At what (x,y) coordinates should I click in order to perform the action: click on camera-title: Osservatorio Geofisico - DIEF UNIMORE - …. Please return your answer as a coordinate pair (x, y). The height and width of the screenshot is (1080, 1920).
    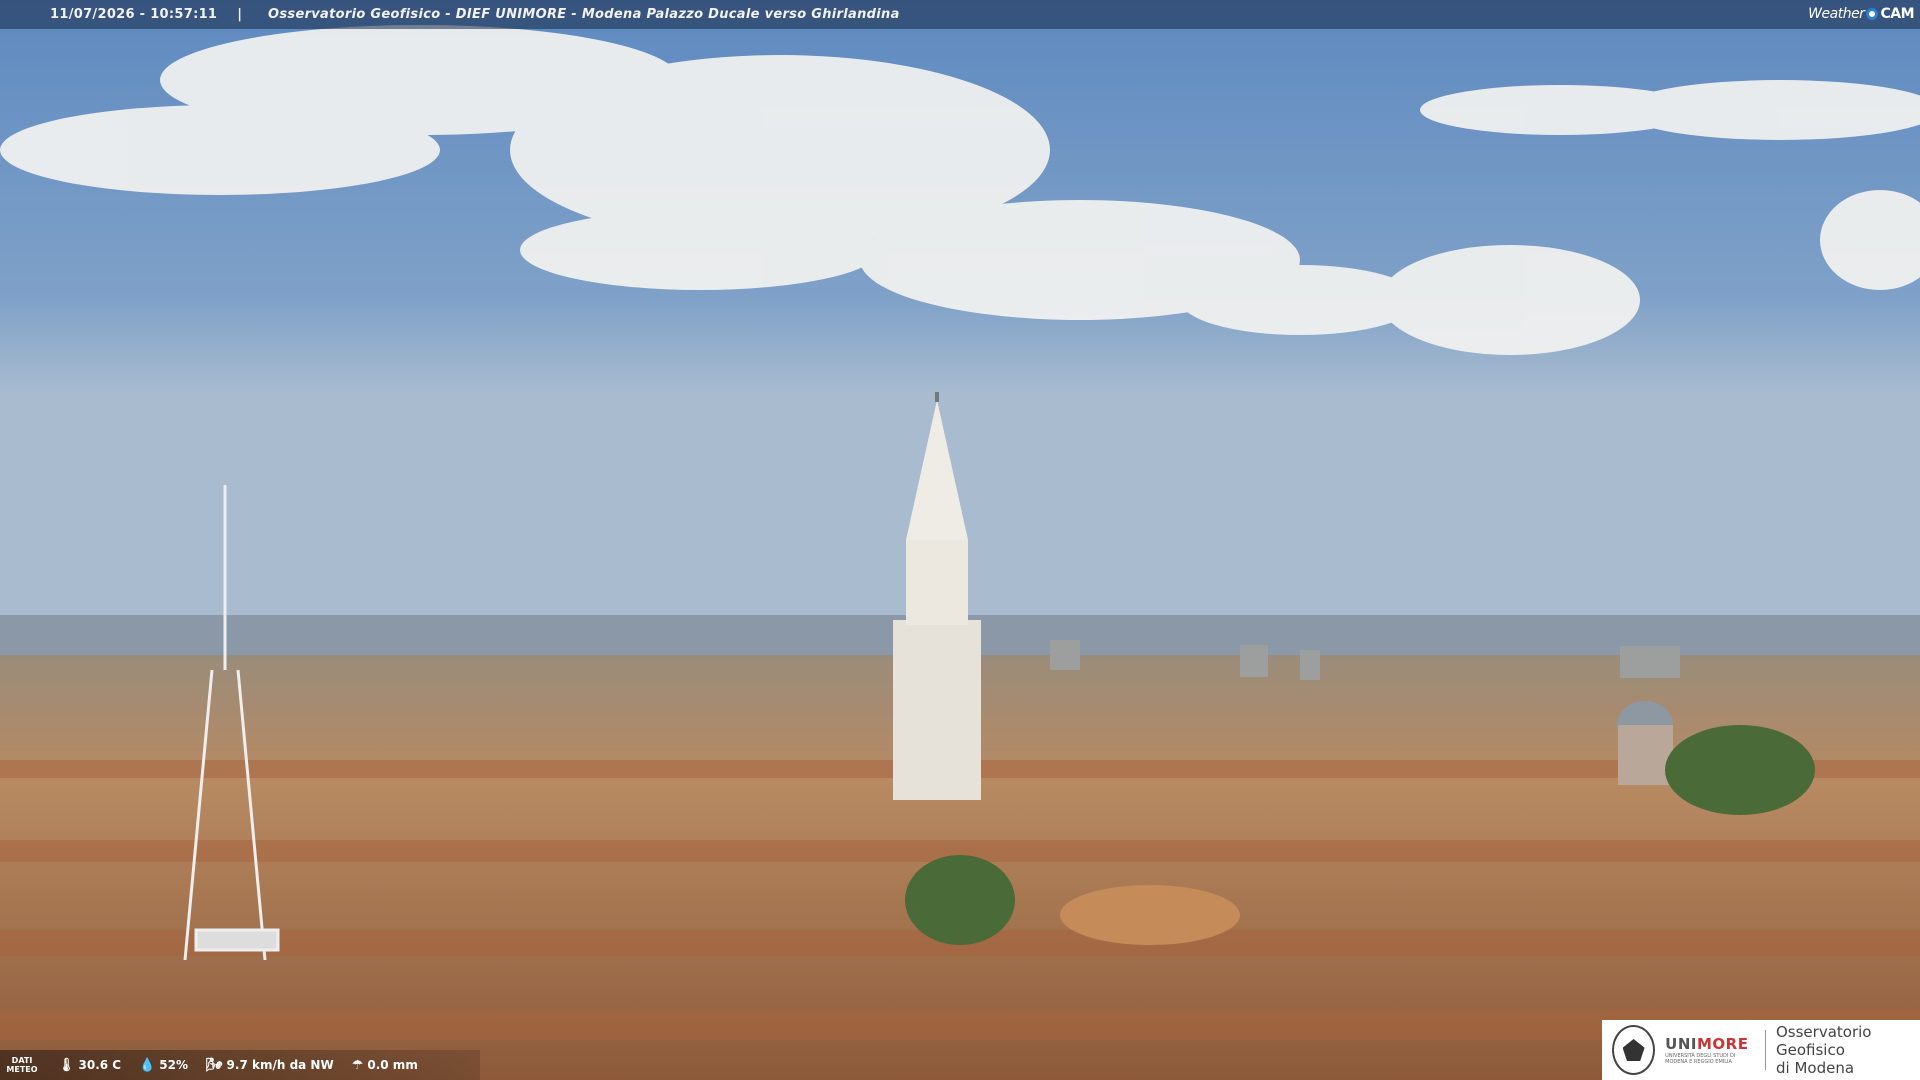
    Looking at the image, I should click on (584, 14).